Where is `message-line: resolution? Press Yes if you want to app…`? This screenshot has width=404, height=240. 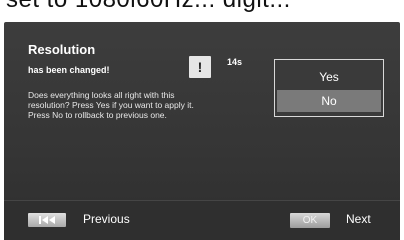 message-line: resolution? Press Yes if you want to app… is located at coordinates (111, 105).